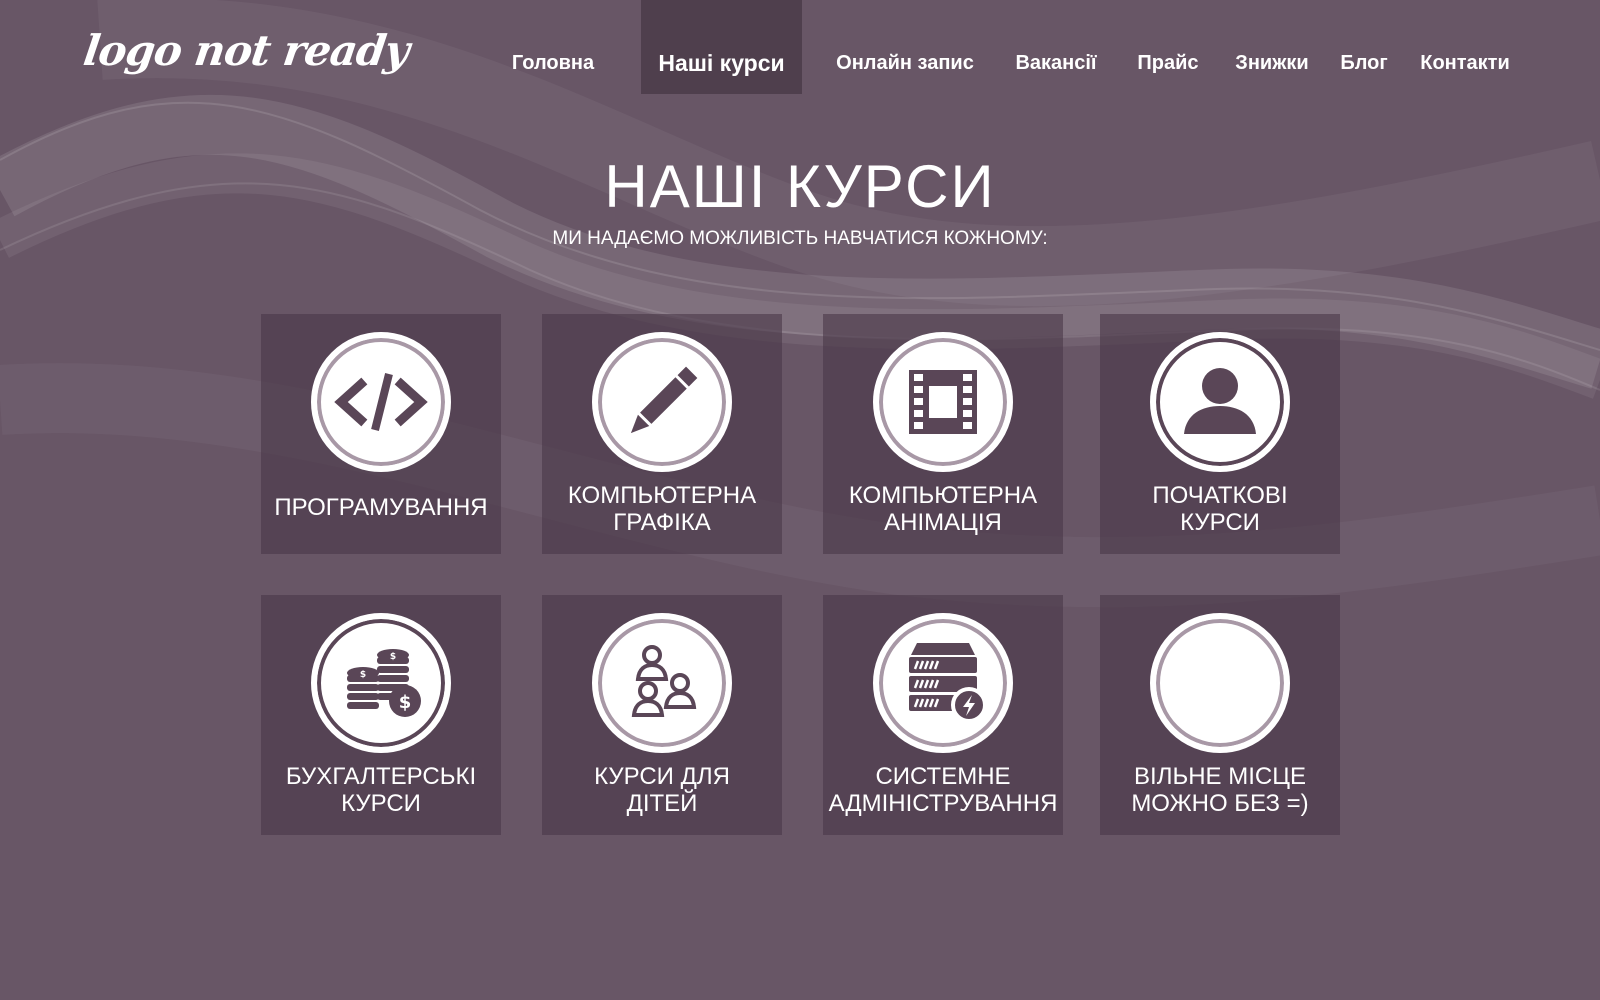  What do you see at coordinates (1272, 47) in the screenshot?
I see `nav-item-discounts: Знижки` at bounding box center [1272, 47].